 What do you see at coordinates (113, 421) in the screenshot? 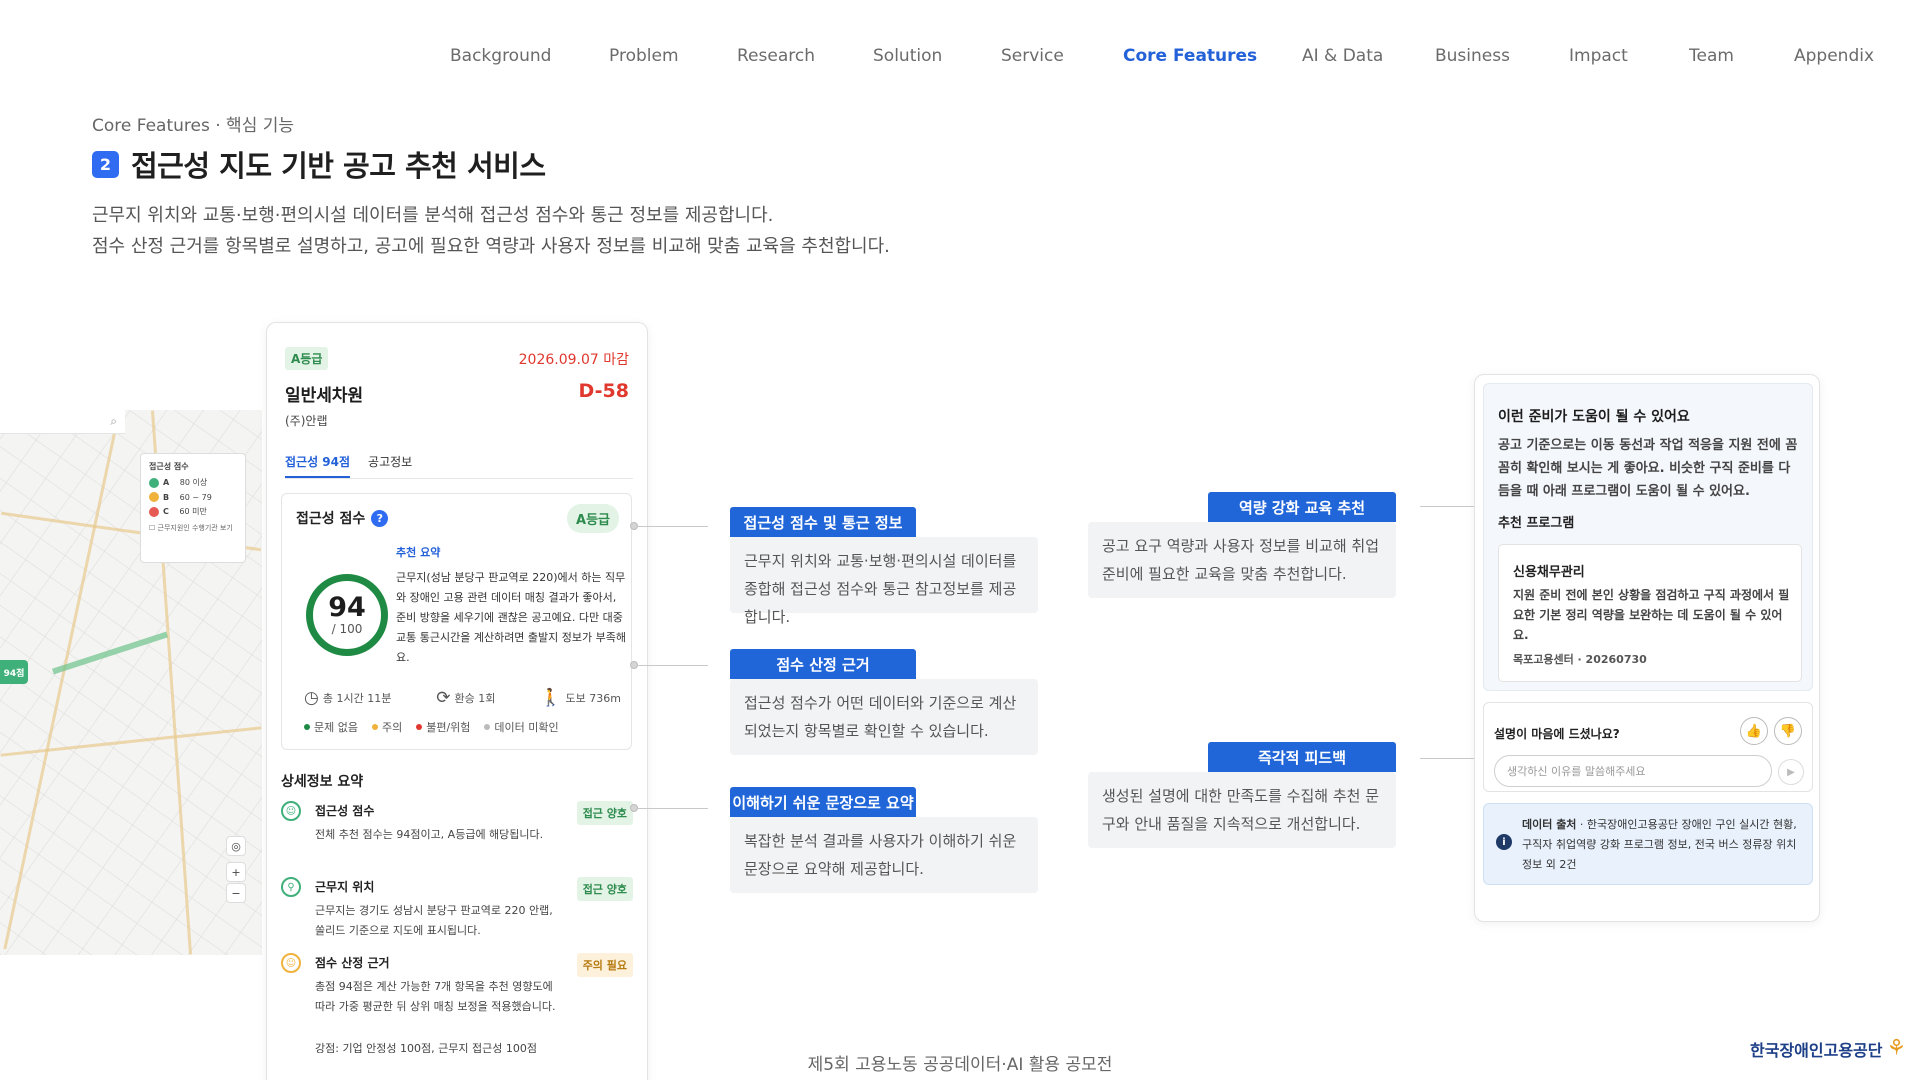
I see `search-icon: ⌕` at bounding box center [113, 421].